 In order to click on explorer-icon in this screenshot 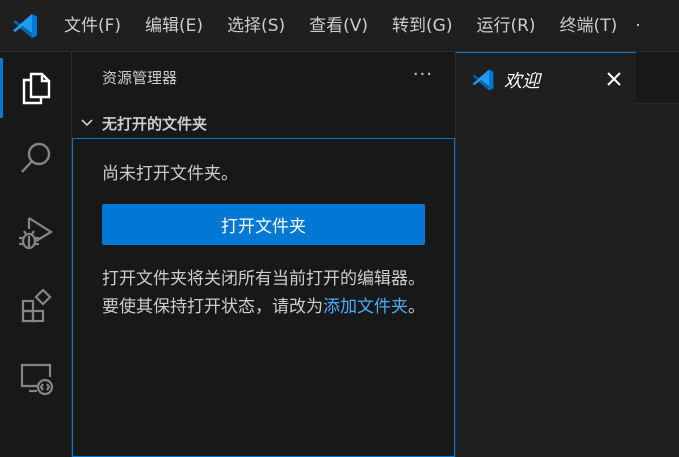, I will do `click(36, 88)`.